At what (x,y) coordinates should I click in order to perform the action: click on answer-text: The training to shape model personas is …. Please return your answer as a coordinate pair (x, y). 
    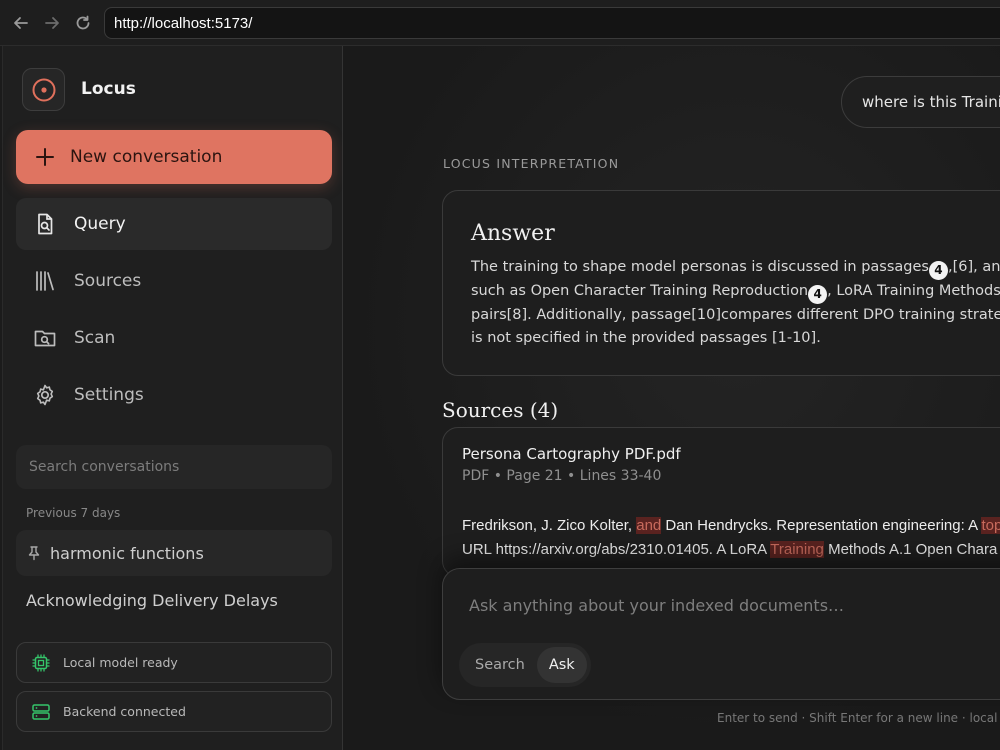
    Looking at the image, I should click on (700, 267).